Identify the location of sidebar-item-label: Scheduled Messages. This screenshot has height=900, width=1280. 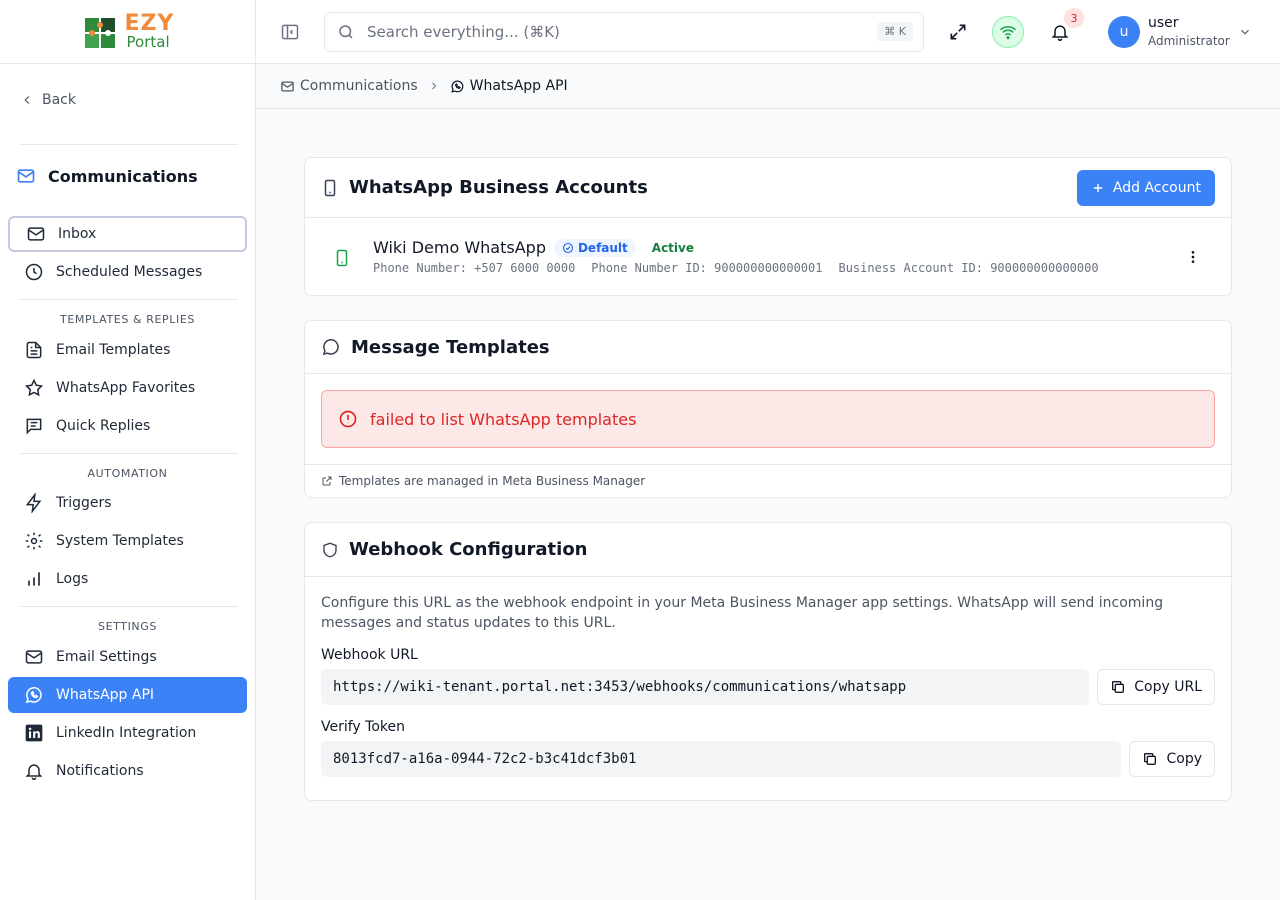
(129, 272).